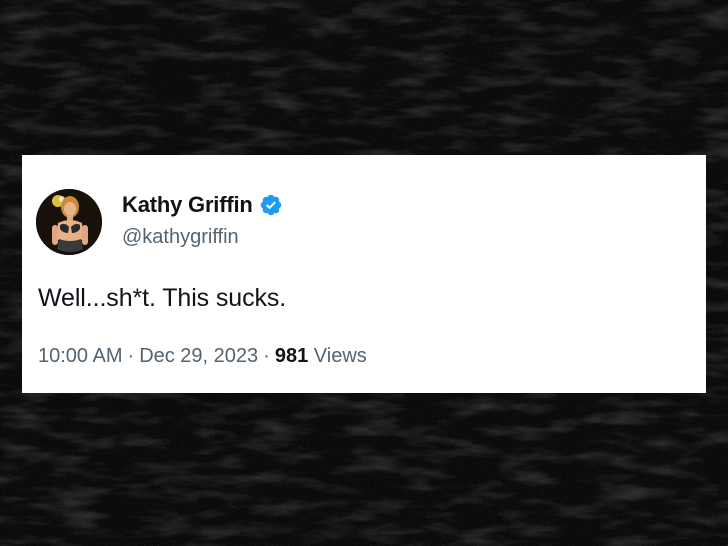 The width and height of the screenshot is (728, 546). I want to click on handle: @kathygriffin, so click(180, 237).